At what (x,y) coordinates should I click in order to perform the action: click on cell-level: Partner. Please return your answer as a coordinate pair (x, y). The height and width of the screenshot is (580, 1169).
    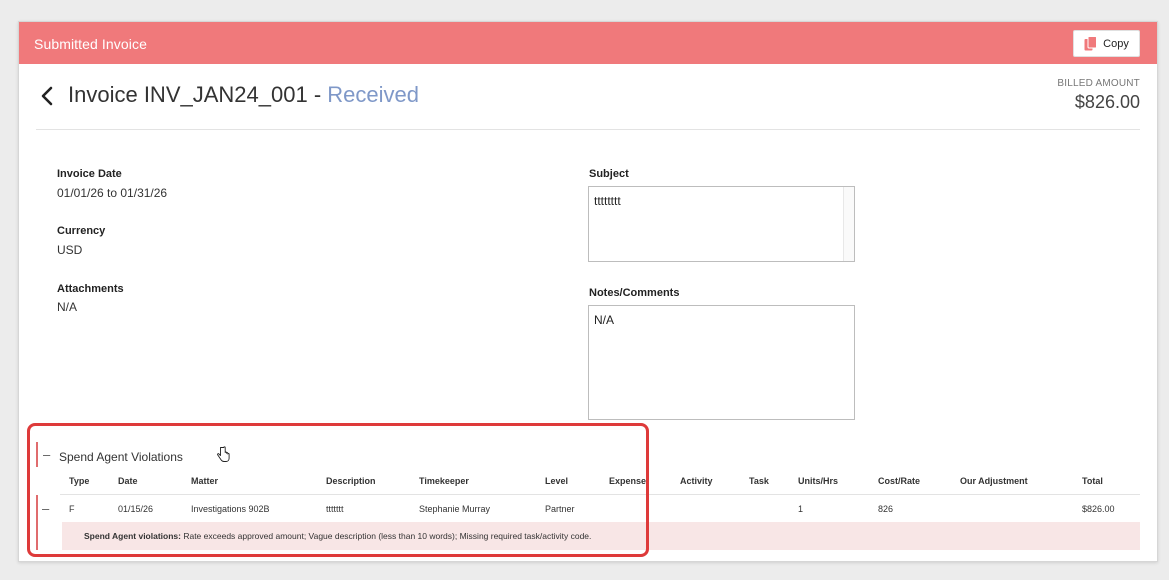
    Looking at the image, I should click on (560, 509).